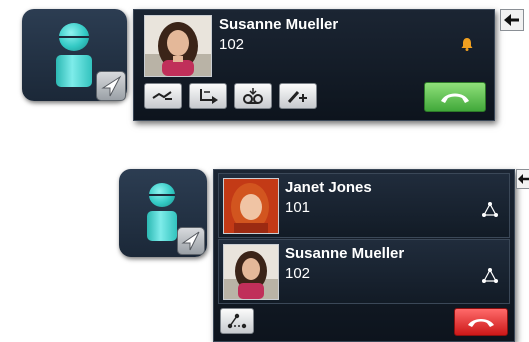  I want to click on hangup-button, so click(481, 322).